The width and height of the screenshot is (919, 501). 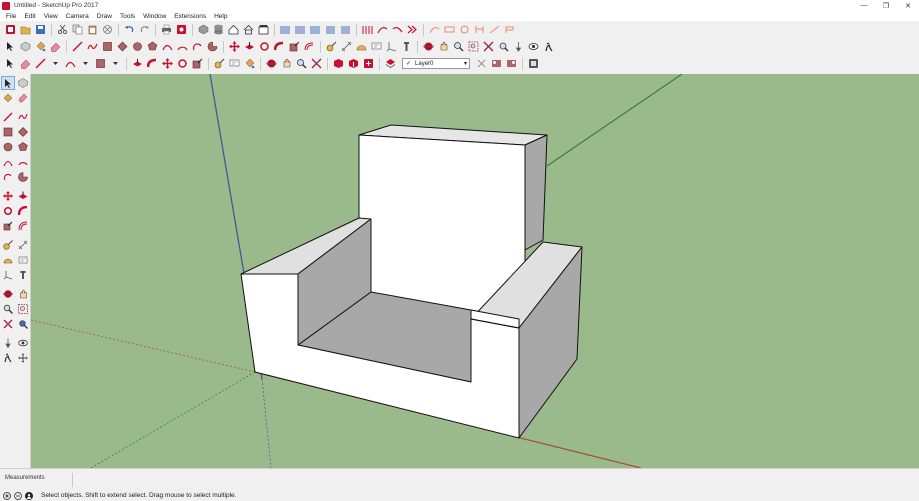 What do you see at coordinates (55, 47) in the screenshot?
I see `eraser-icon` at bounding box center [55, 47].